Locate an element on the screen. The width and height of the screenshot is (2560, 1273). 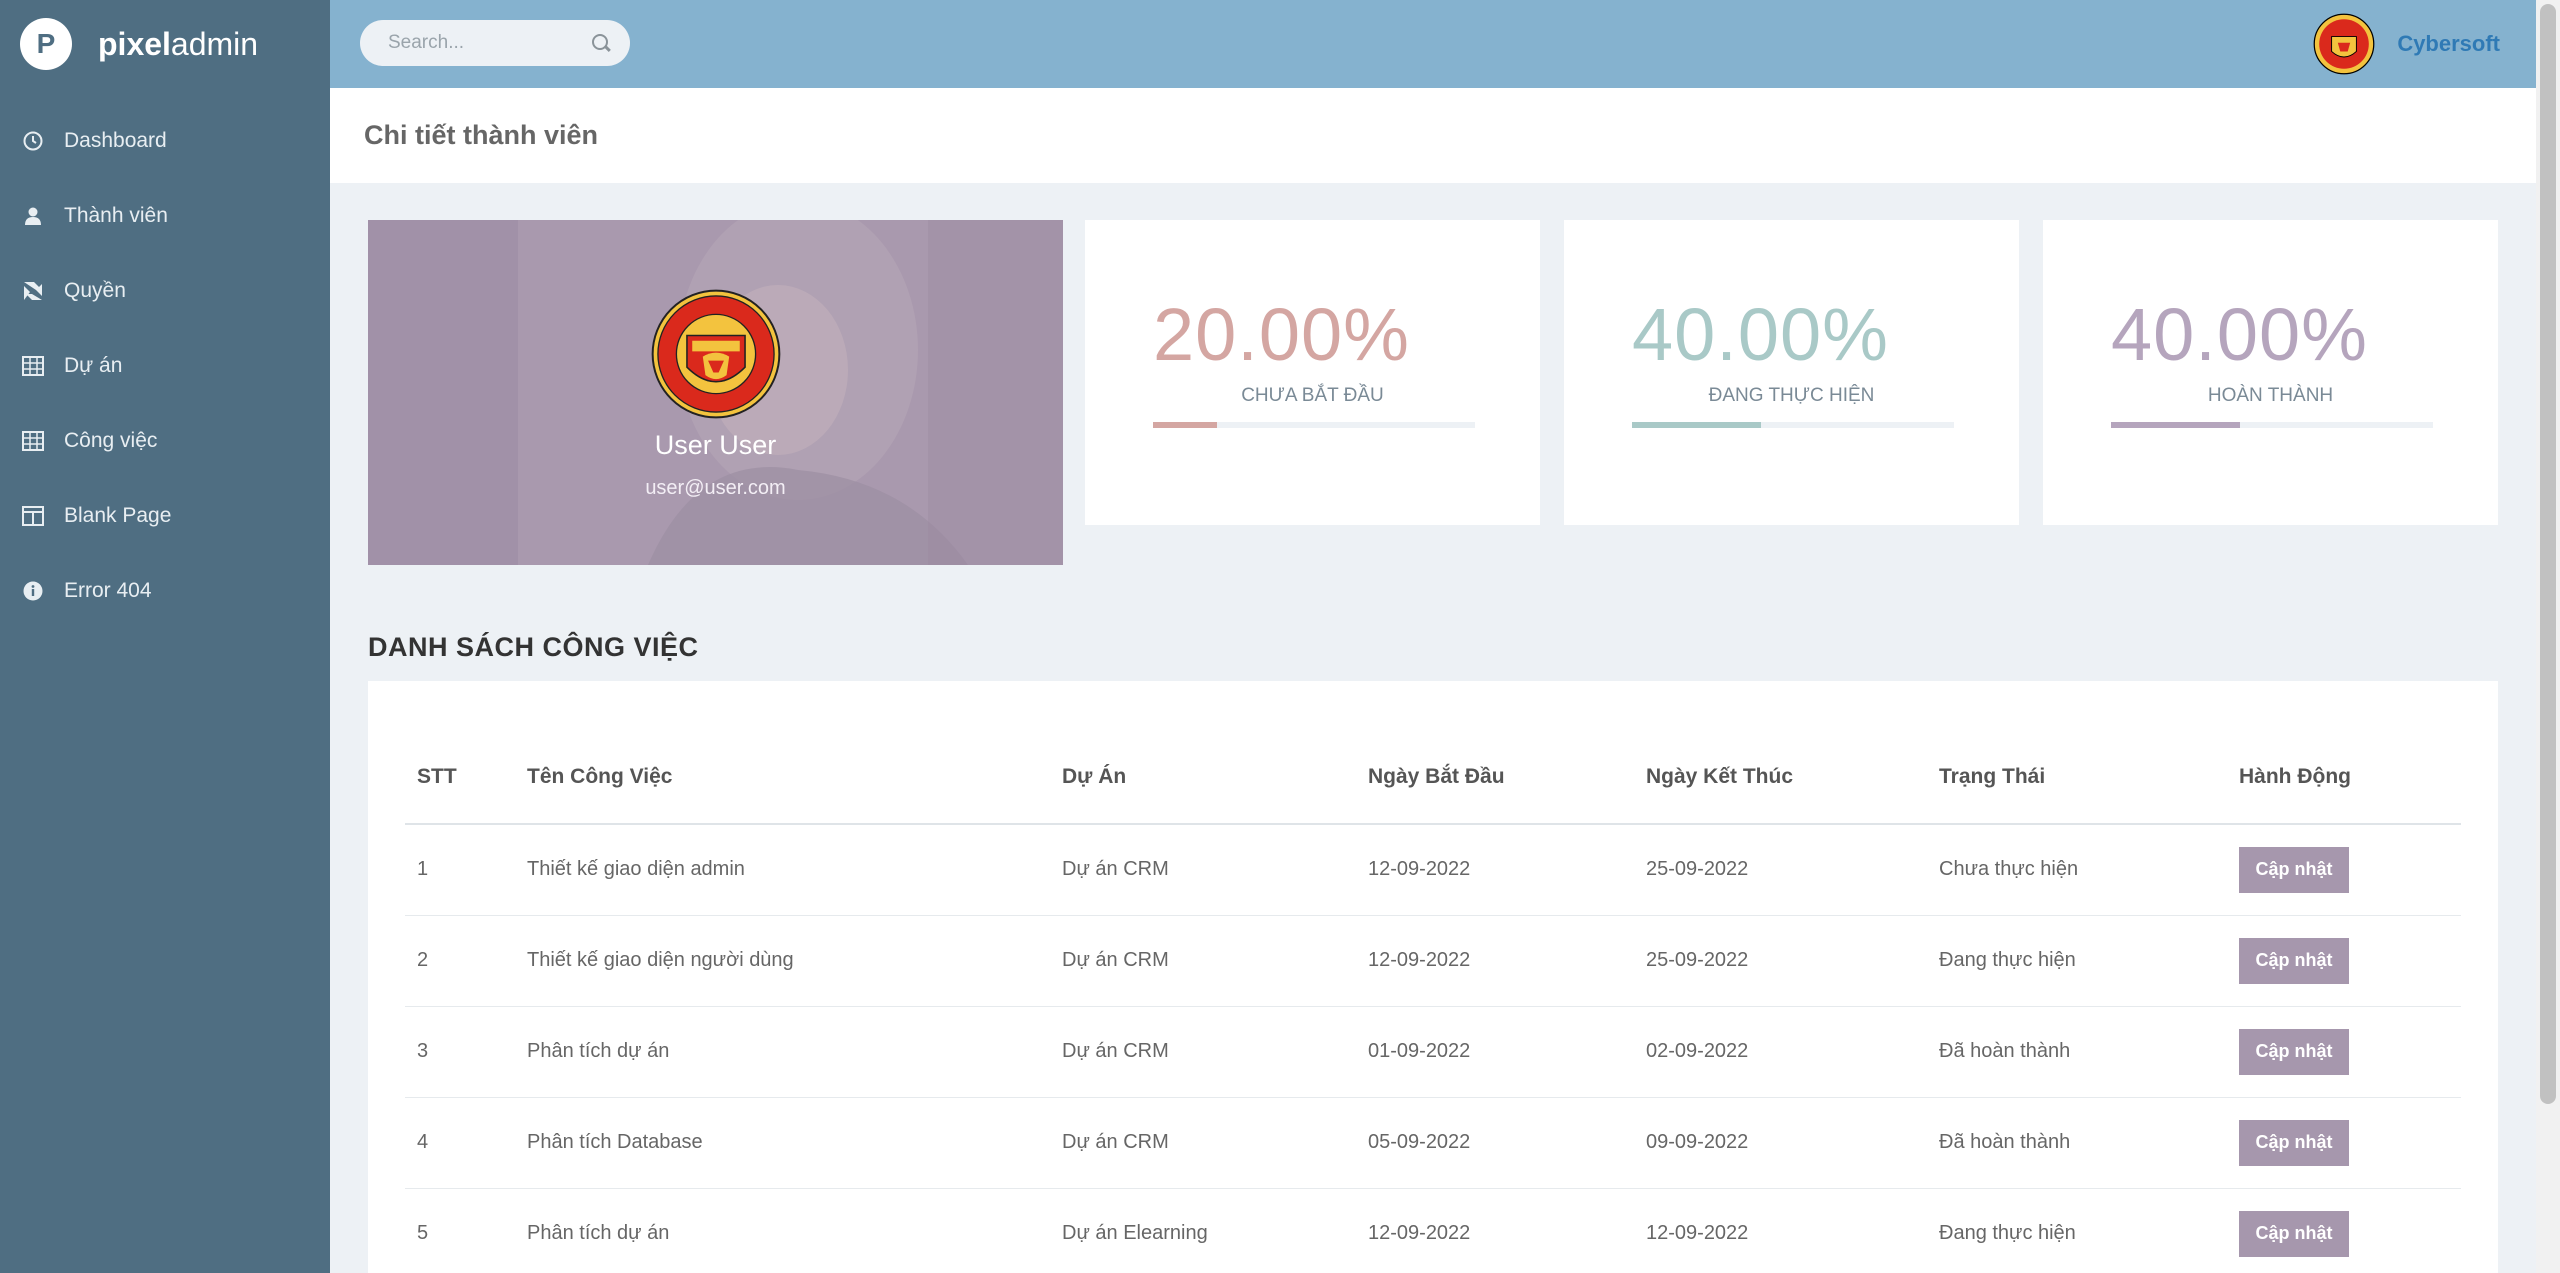
cell-project: Dự án Elearning is located at coordinates (1135, 1233).